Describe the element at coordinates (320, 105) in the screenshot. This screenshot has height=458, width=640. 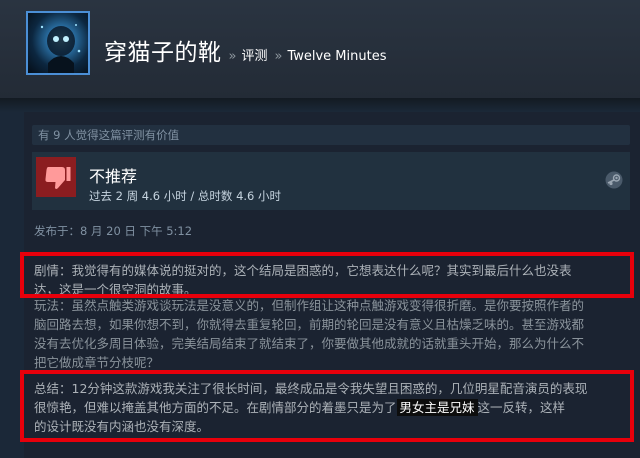
I see `header-divider` at that location.